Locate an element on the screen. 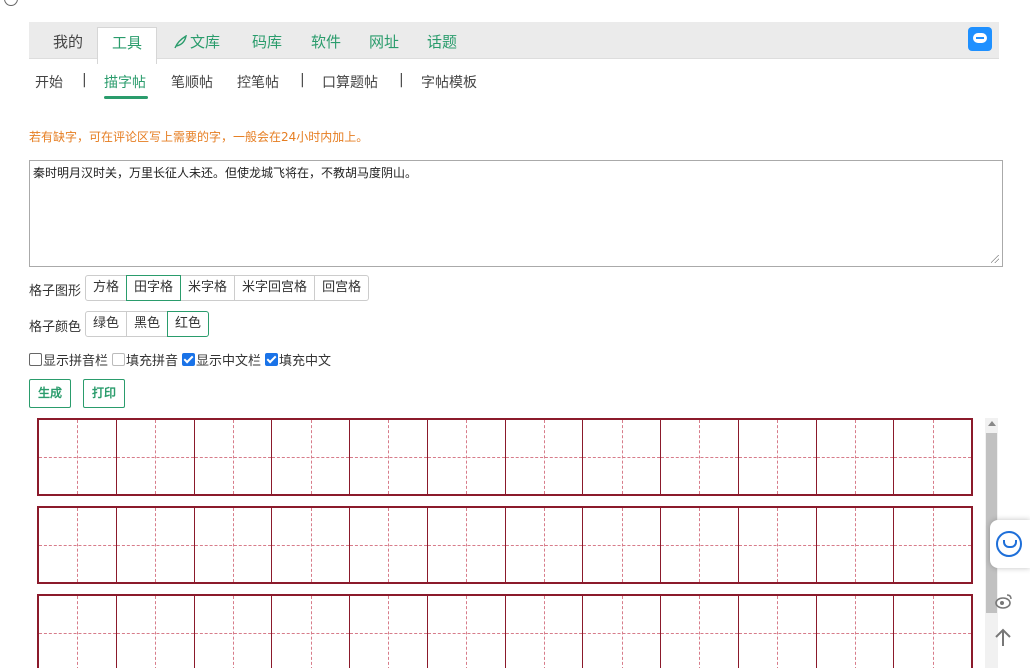 The image size is (1030, 668). generate-button: 生成 is located at coordinates (50, 393).